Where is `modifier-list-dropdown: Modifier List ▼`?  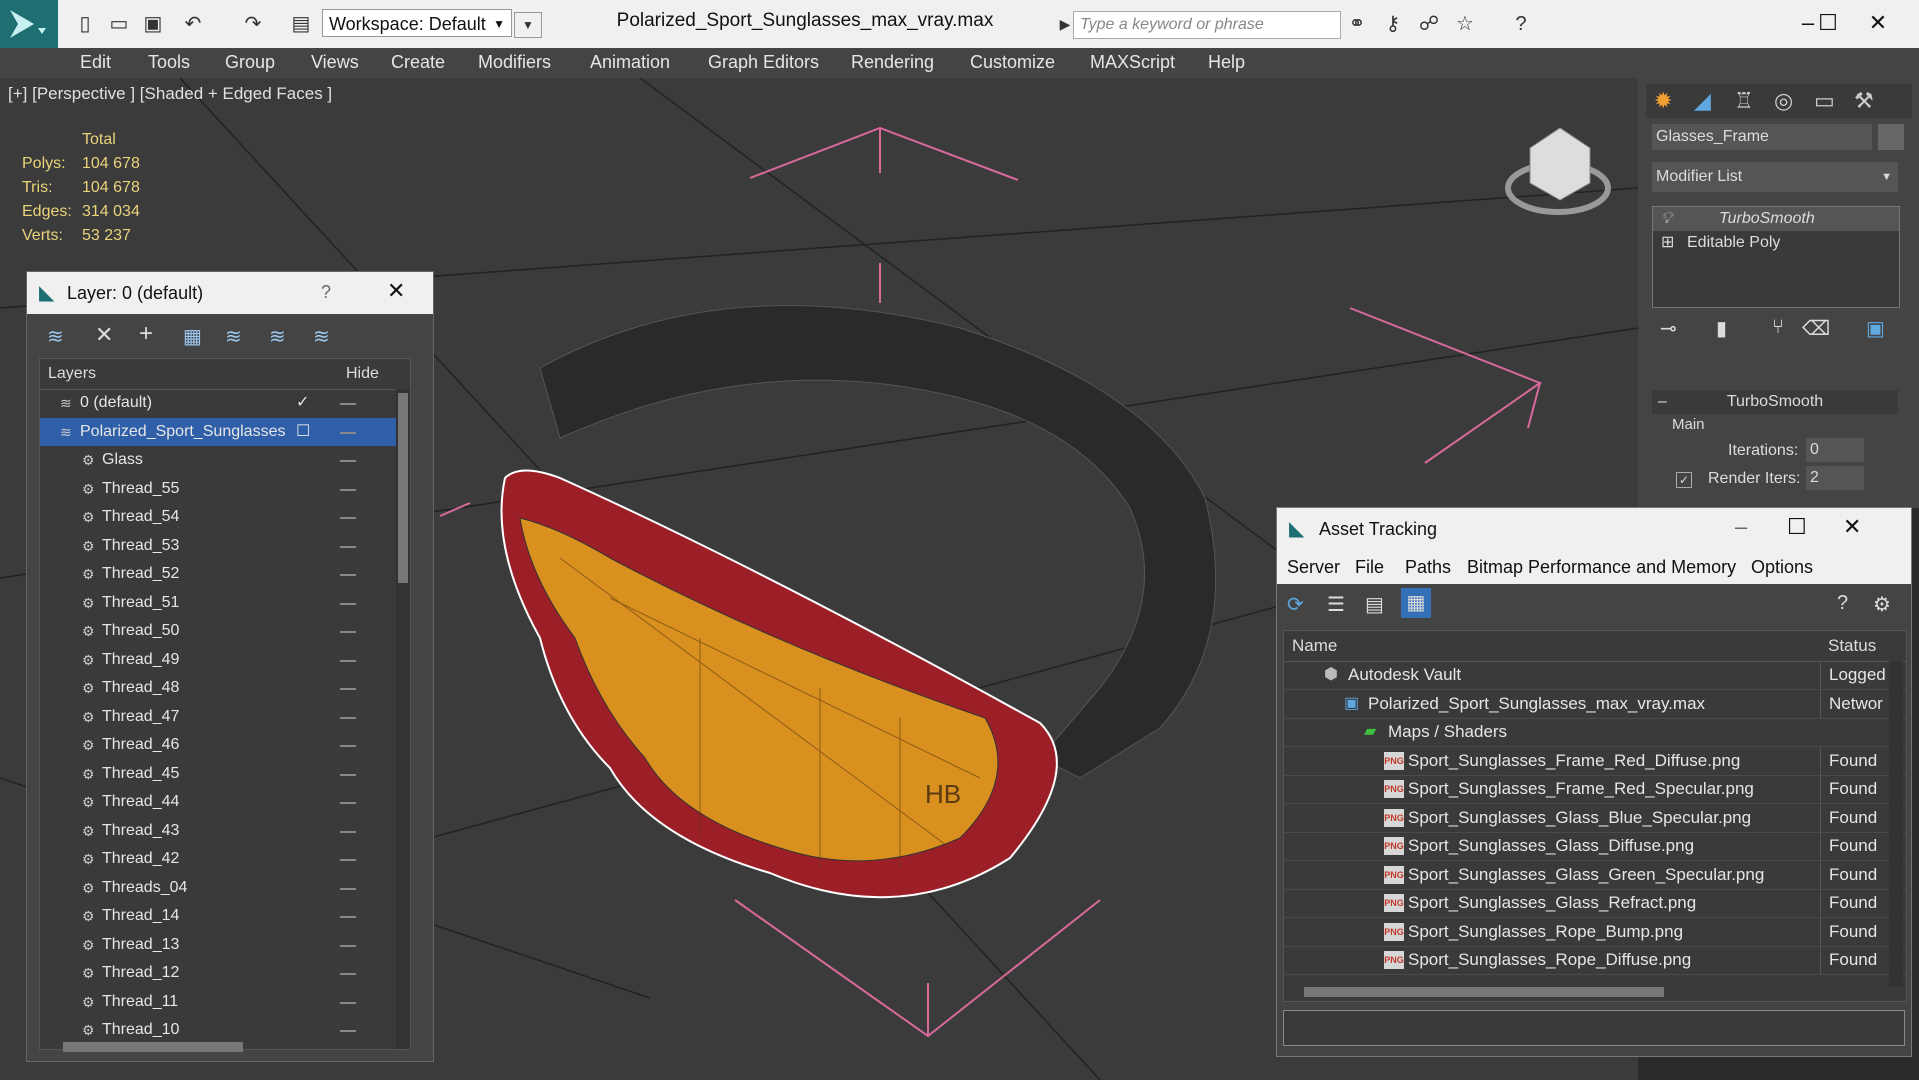 modifier-list-dropdown: Modifier List ▼ is located at coordinates (1775, 177).